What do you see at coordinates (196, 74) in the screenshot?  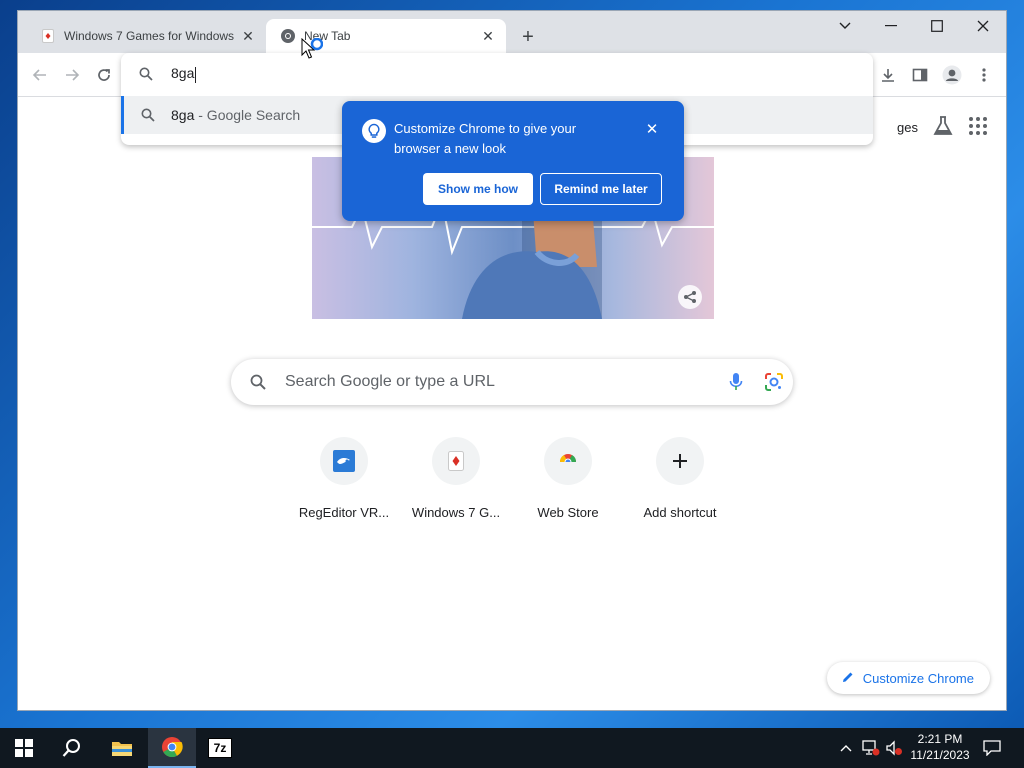 I see `text-caret` at bounding box center [196, 74].